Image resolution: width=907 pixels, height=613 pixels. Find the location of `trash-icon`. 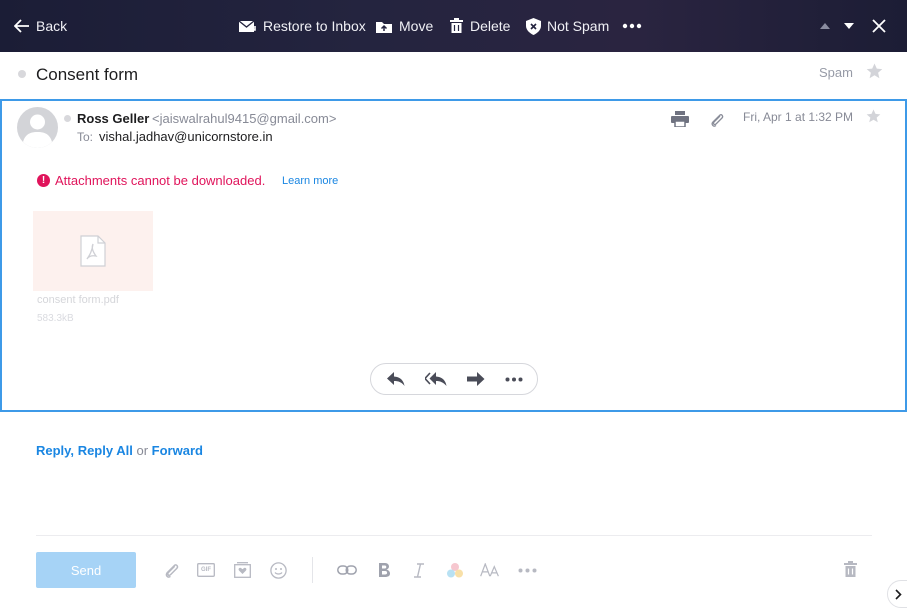

trash-icon is located at coordinates (456, 25).